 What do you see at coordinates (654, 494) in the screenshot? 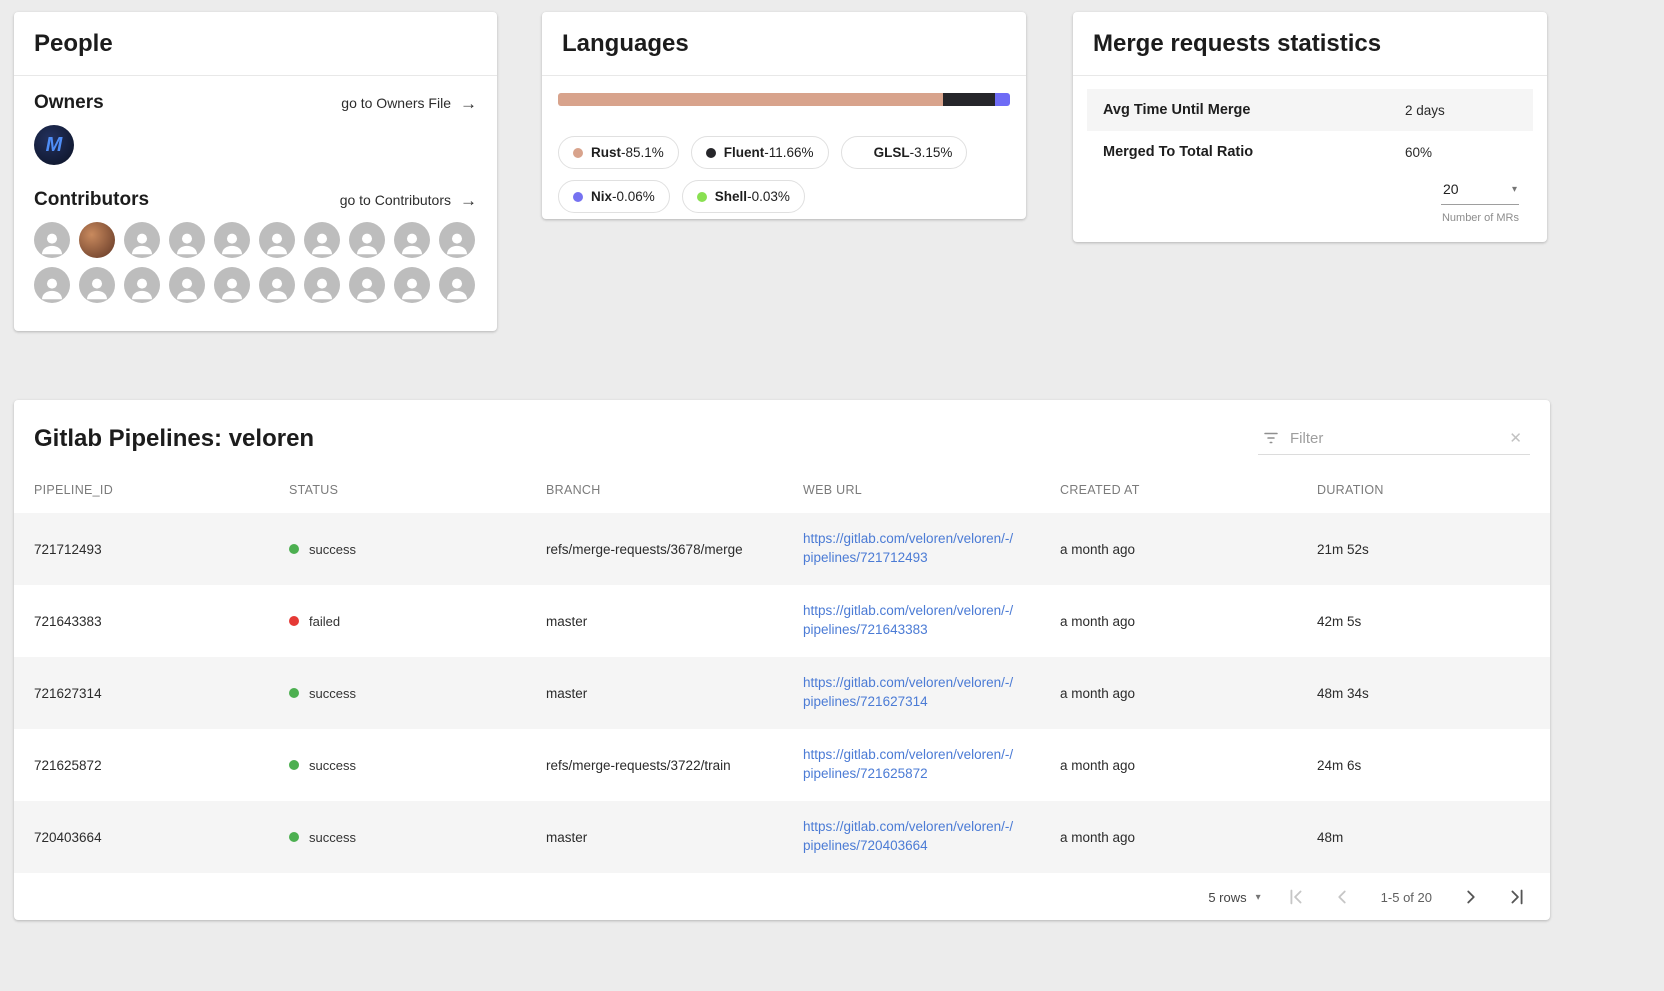
I see `column-header-branch: BRANCH` at bounding box center [654, 494].